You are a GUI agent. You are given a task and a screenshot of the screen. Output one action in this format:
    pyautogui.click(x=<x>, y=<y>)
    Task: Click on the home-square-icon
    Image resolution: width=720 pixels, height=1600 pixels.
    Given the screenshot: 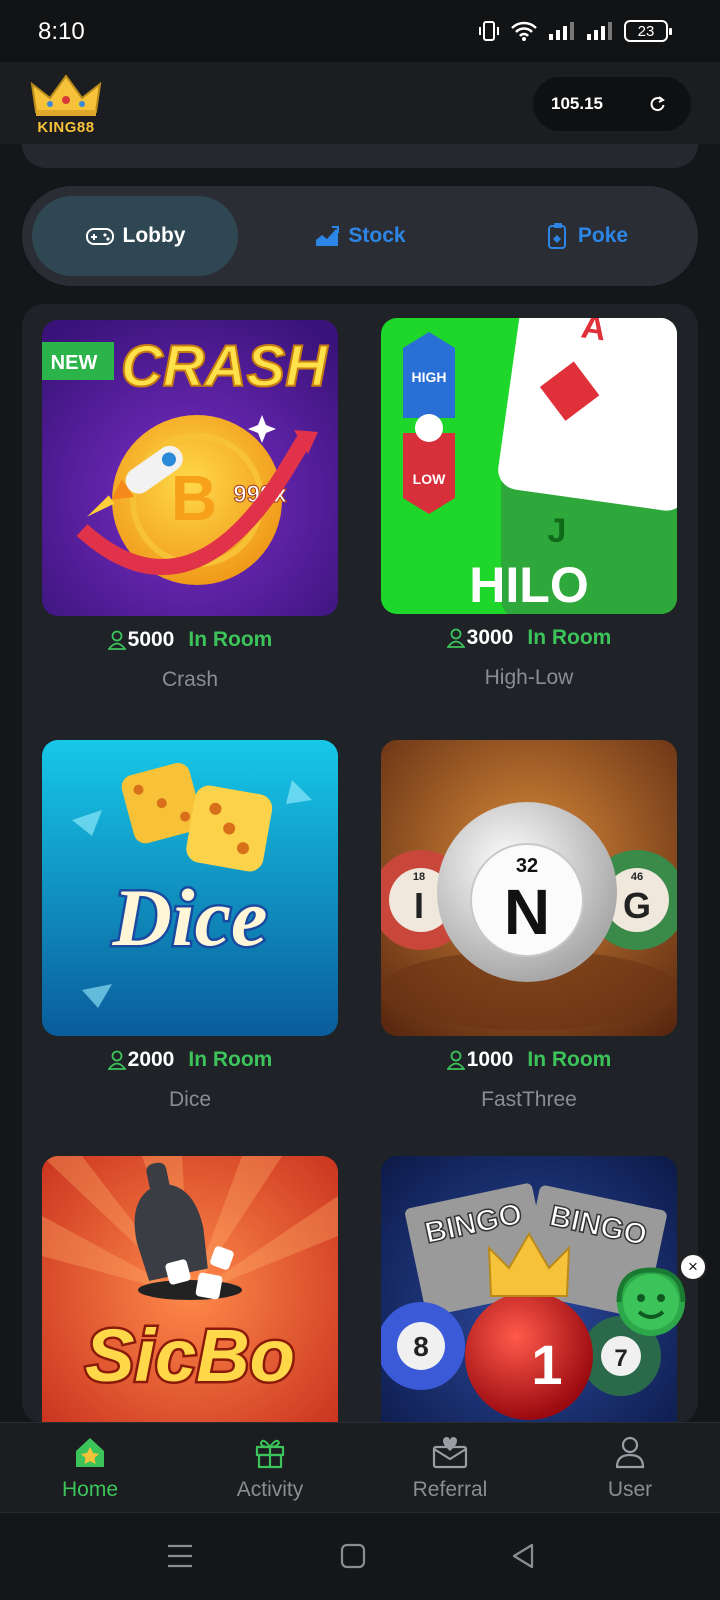 What is the action you would take?
    pyautogui.click(x=353, y=1556)
    